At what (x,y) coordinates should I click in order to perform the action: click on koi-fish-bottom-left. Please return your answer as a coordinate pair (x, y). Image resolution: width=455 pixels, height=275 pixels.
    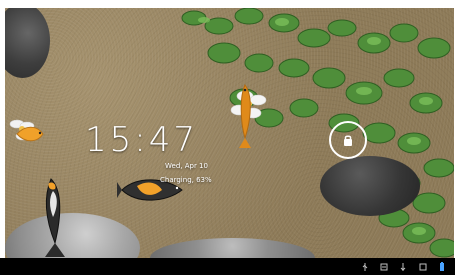
    Looking at the image, I should click on (55, 217).